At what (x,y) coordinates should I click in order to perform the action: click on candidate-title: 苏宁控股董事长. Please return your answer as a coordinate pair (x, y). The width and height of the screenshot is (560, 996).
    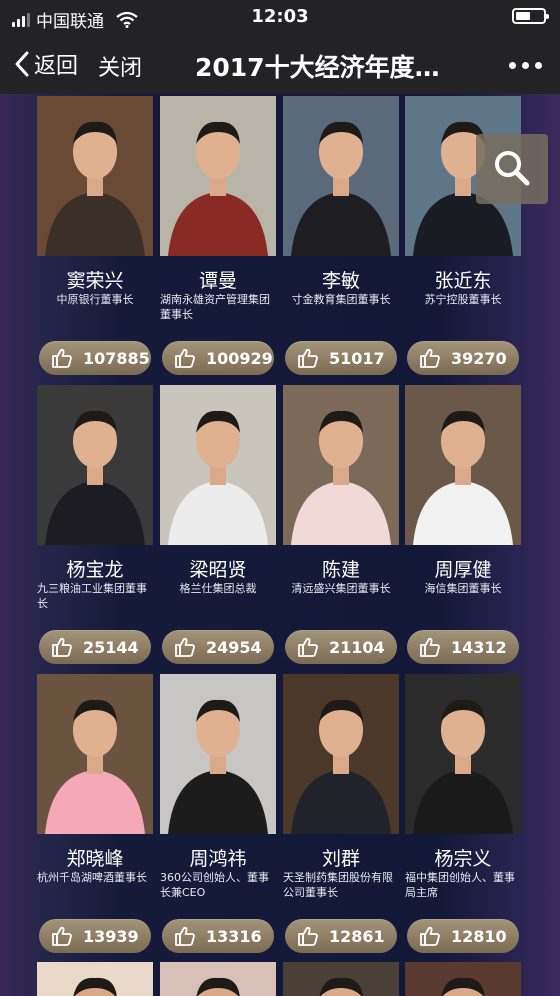
    Looking at the image, I should click on (463, 299).